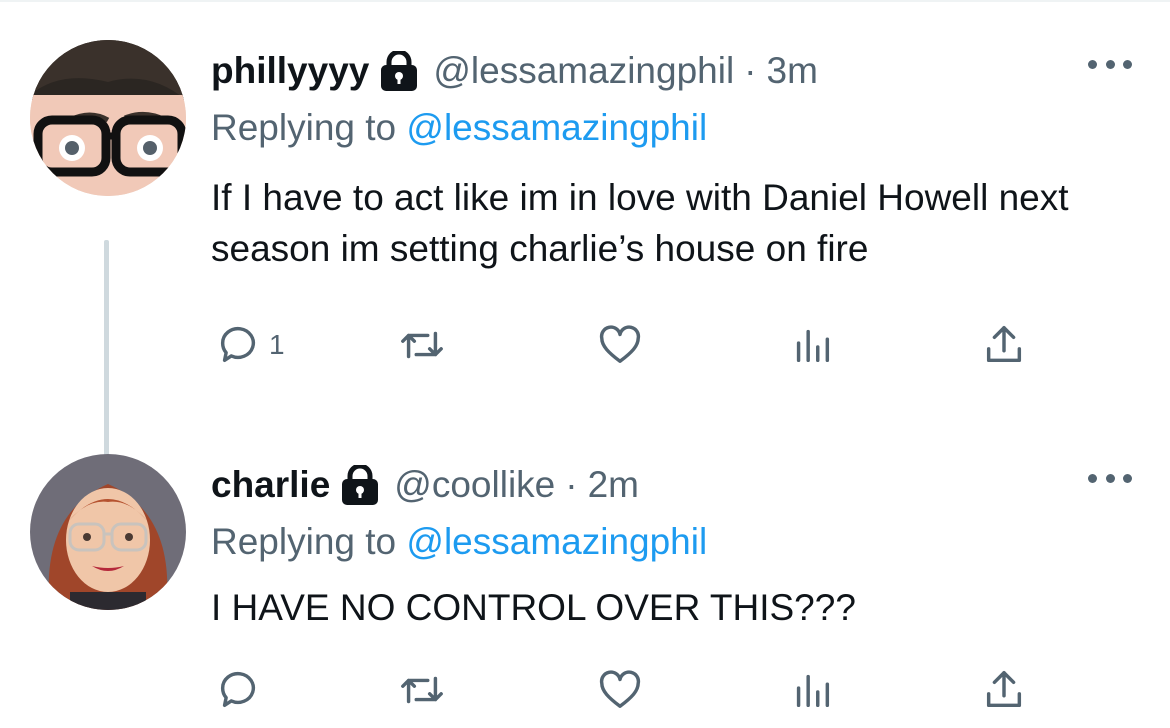  What do you see at coordinates (270, 485) in the screenshot?
I see `display-name: charlie` at bounding box center [270, 485].